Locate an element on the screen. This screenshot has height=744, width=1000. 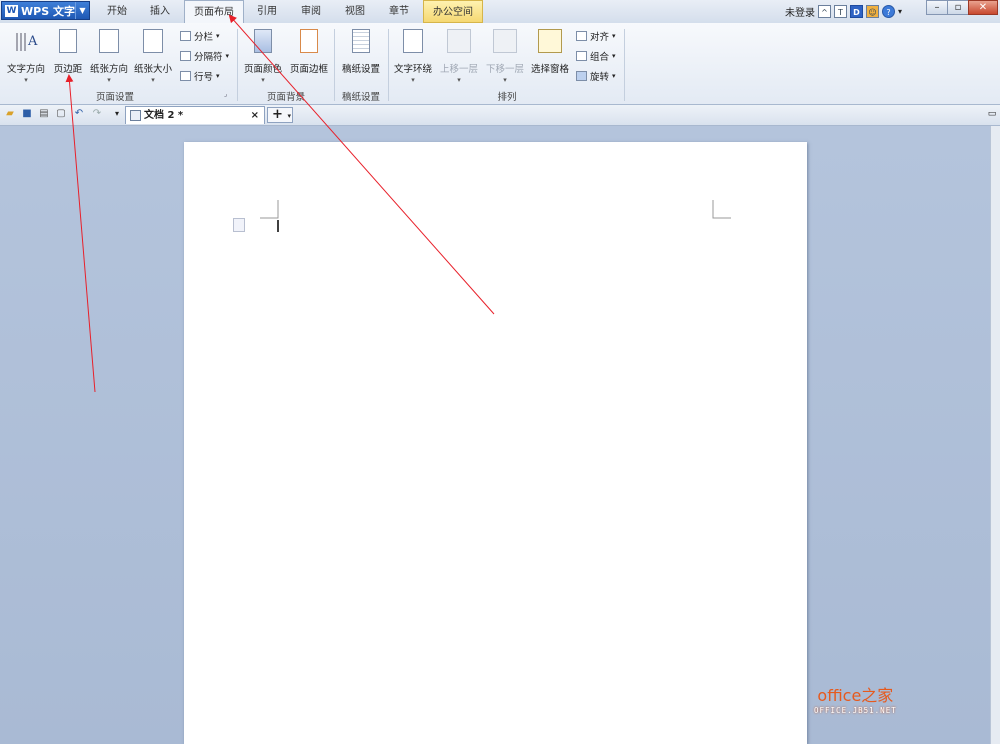
selection-pane-button: 选择窗格 is located at coordinates (550, 52).